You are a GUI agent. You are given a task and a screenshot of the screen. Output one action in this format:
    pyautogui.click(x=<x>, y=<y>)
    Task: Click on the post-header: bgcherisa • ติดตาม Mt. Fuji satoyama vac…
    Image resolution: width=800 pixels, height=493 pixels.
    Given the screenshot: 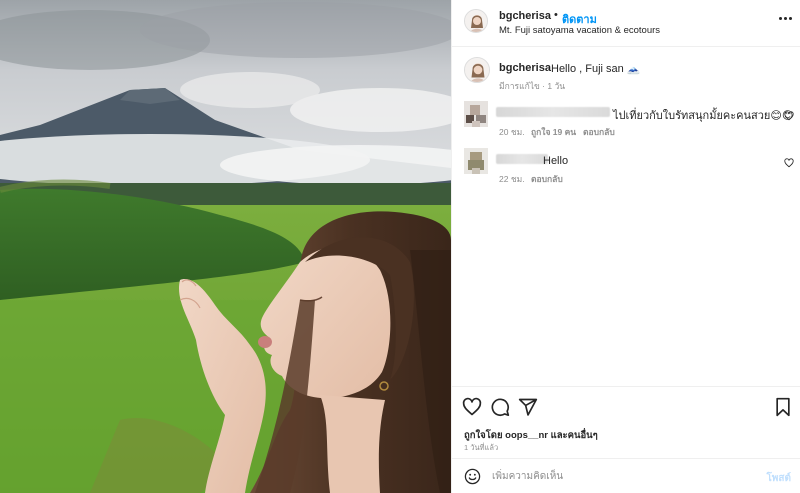 What is the action you would take?
    pyautogui.click(x=626, y=23)
    